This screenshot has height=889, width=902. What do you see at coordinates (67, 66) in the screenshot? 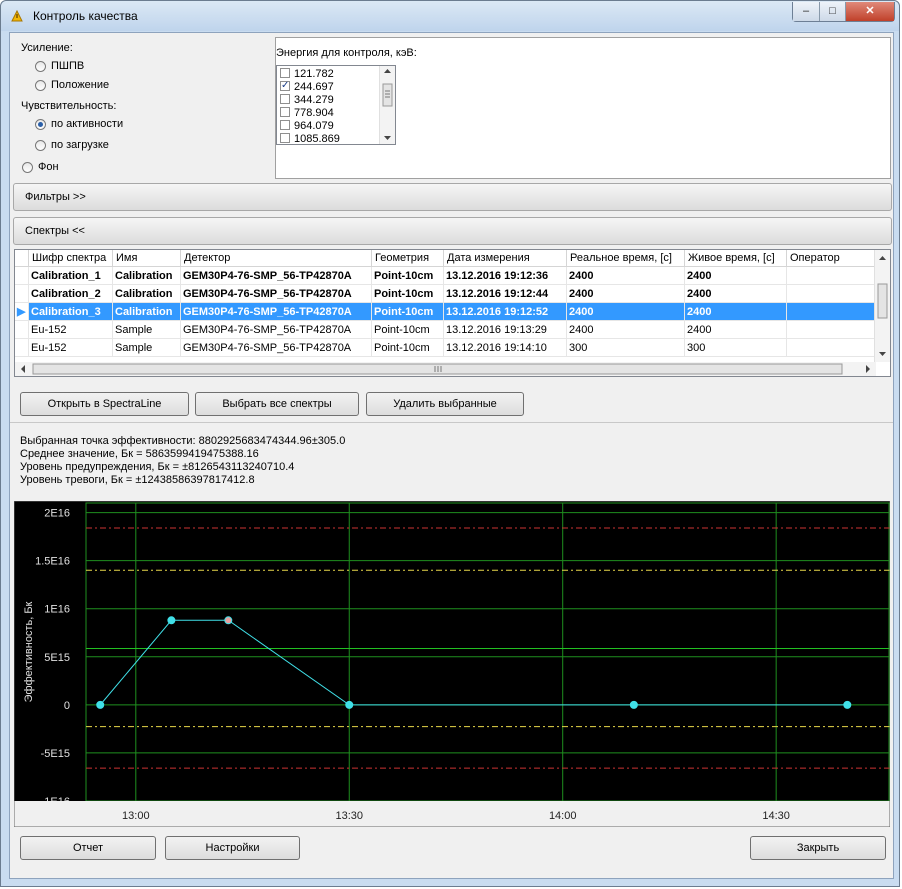
I see `gain-fwhm-label: ПШПВ` at bounding box center [67, 66].